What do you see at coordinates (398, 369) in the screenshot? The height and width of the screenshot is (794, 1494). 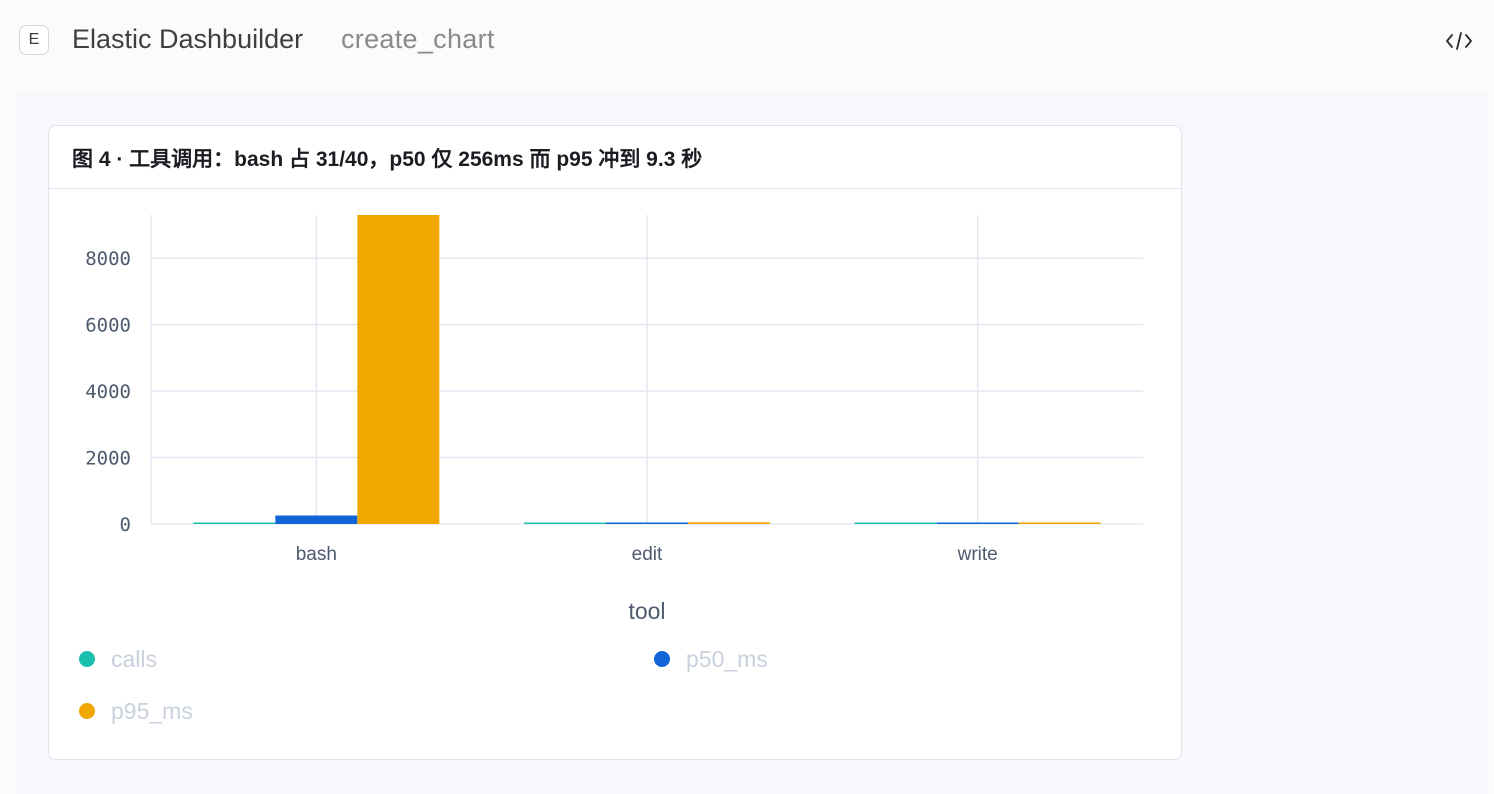 I see `bar-p95_ms-bash` at bounding box center [398, 369].